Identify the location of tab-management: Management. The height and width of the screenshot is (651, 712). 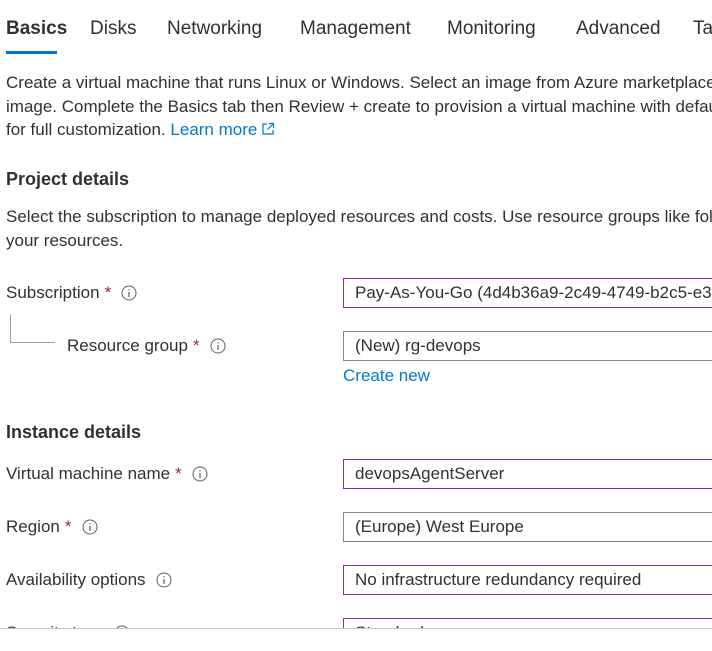
(355, 29).